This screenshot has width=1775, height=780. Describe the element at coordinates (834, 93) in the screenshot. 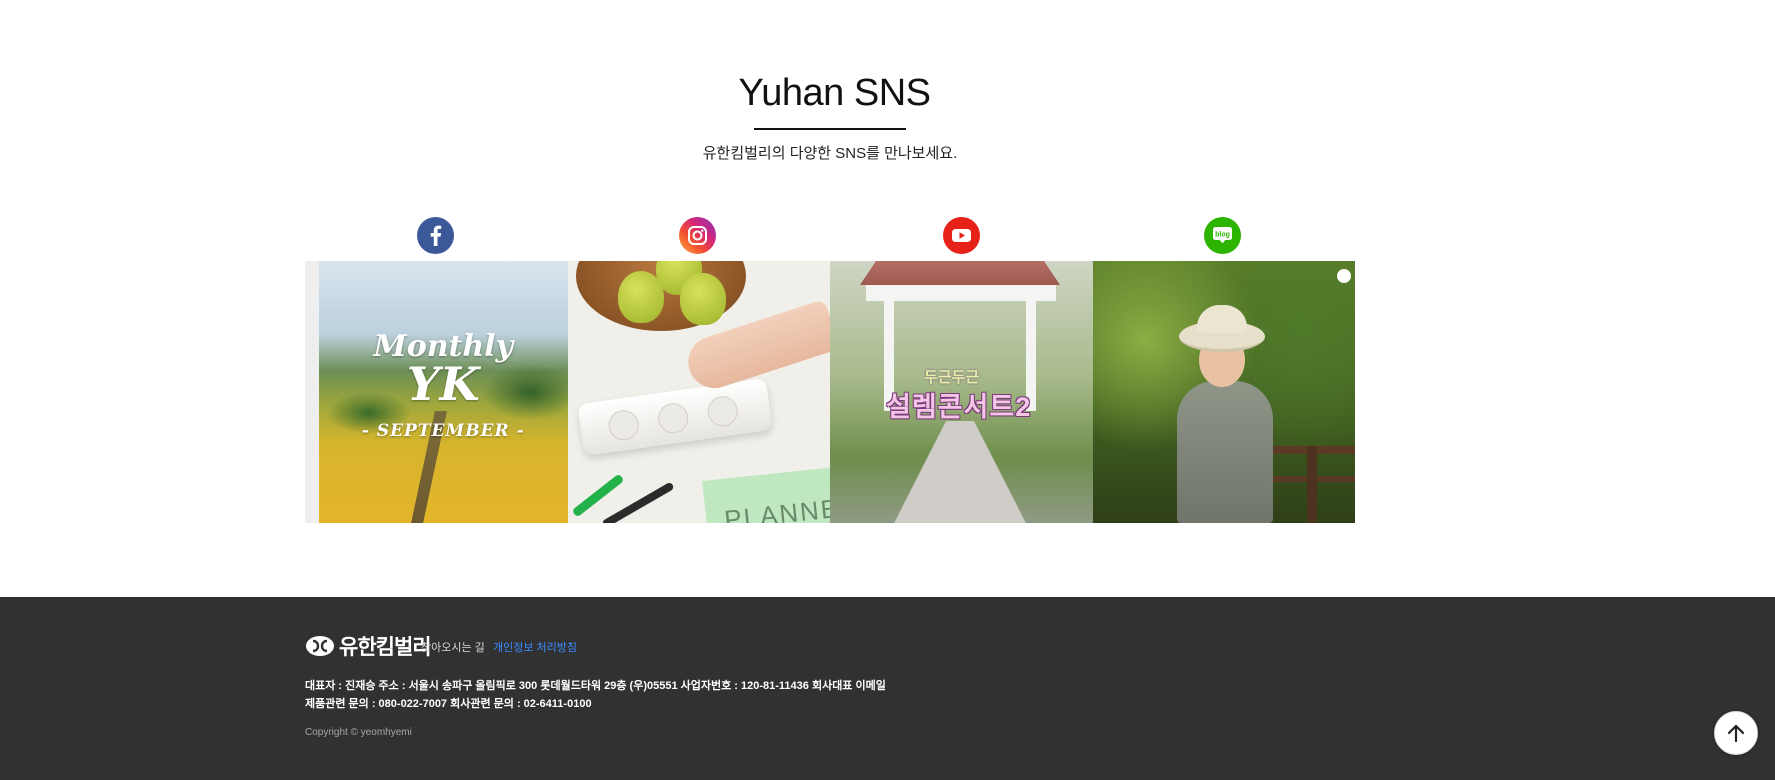

I see `section-title: Yuhan SNS` at that location.